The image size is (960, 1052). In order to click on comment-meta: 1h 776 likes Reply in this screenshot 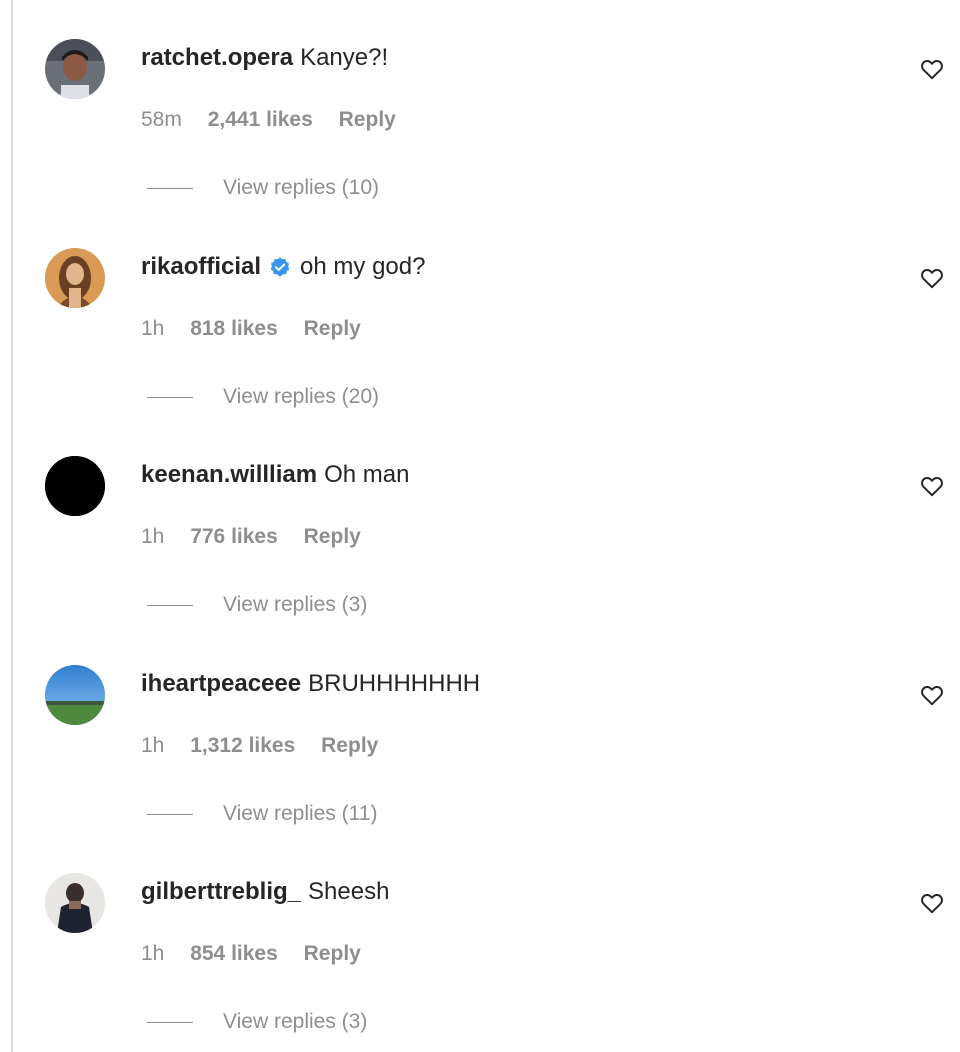, I will do `click(251, 537)`.